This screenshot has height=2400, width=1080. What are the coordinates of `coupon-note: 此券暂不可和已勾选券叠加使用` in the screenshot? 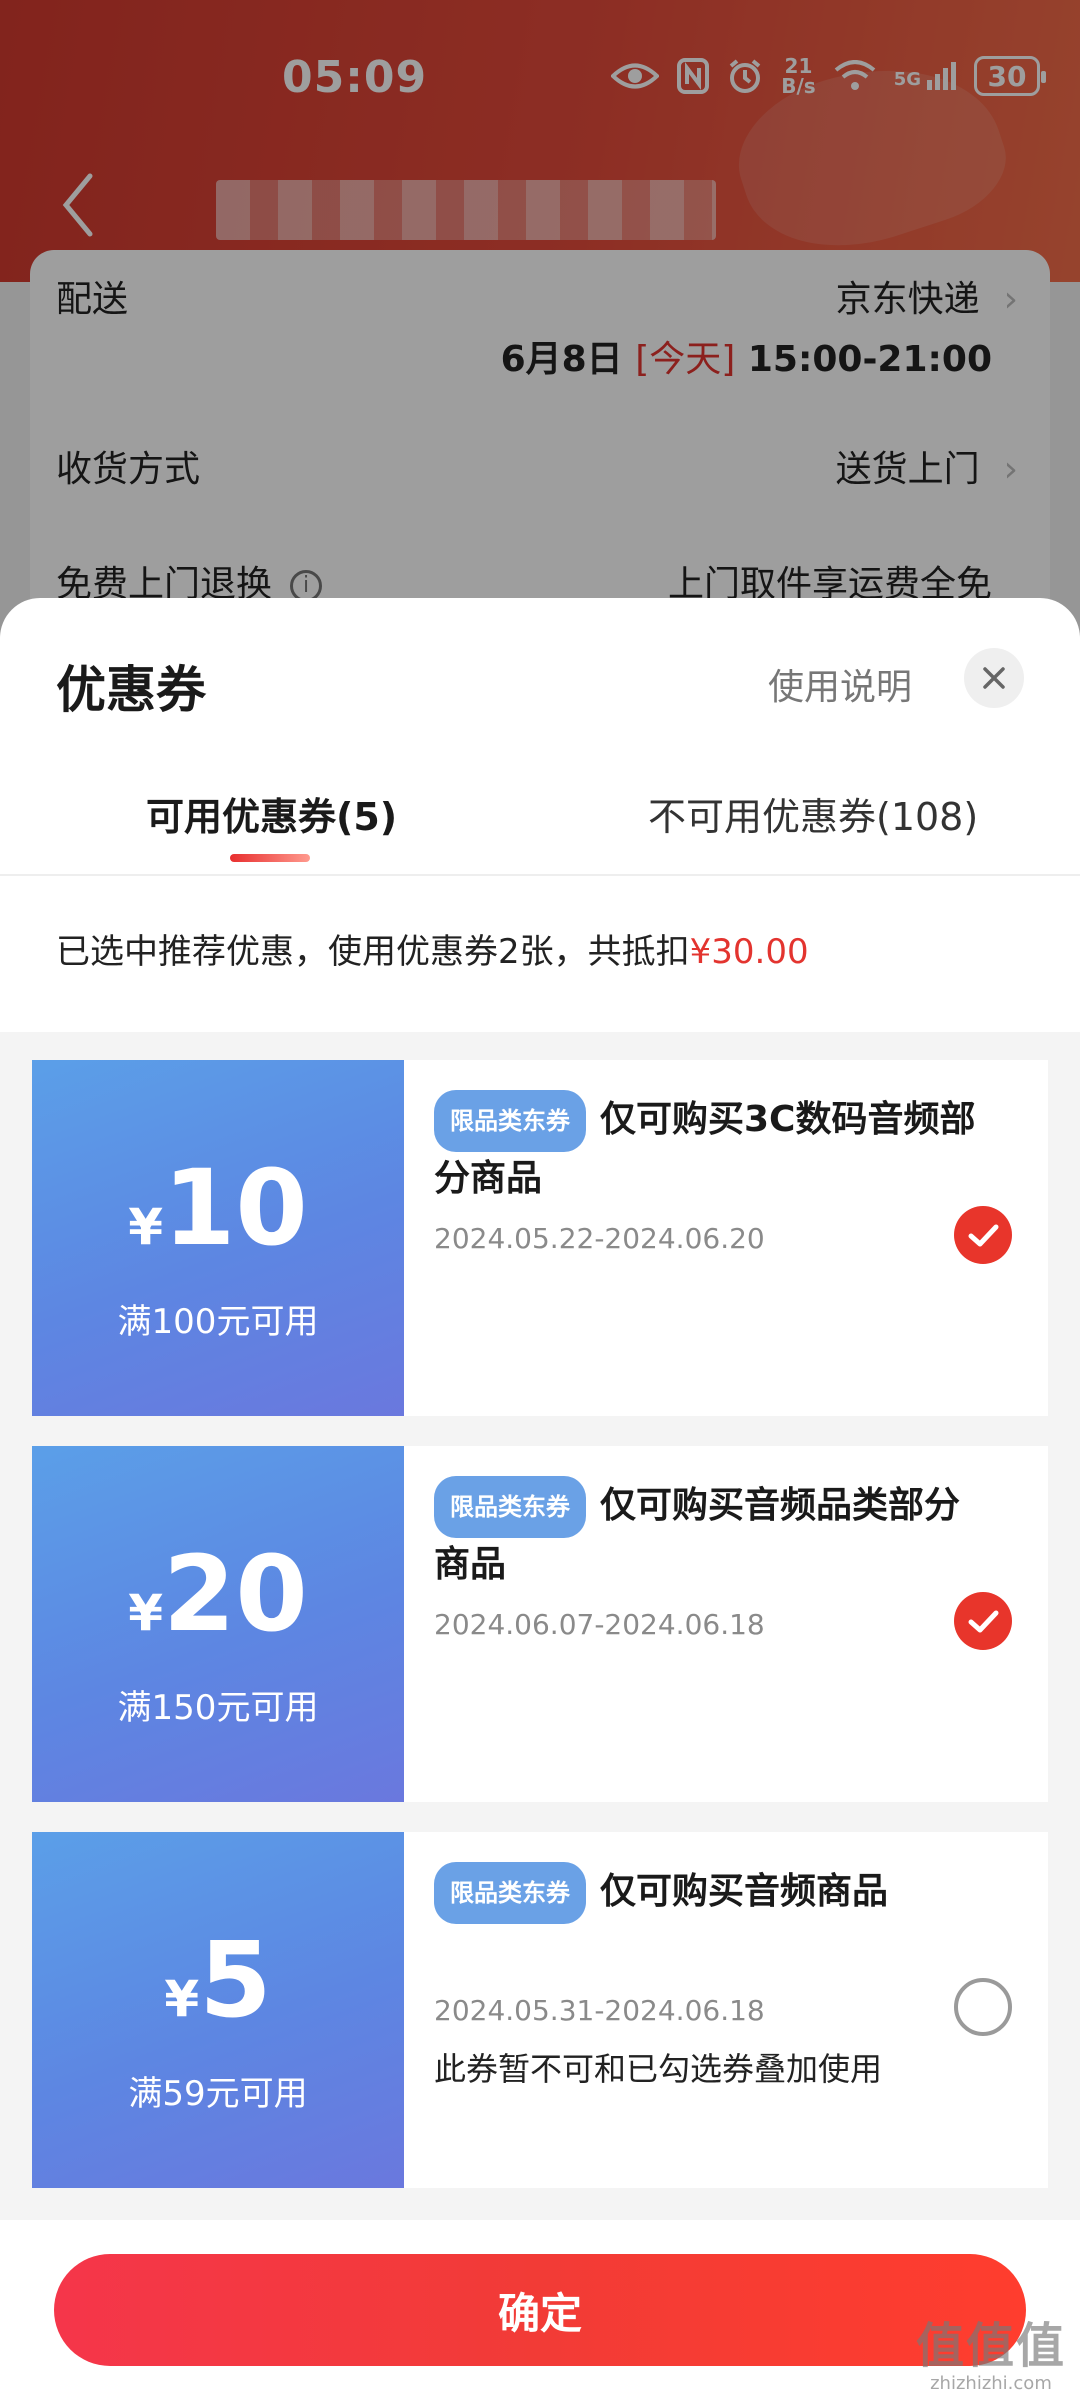 It's located at (658, 2069).